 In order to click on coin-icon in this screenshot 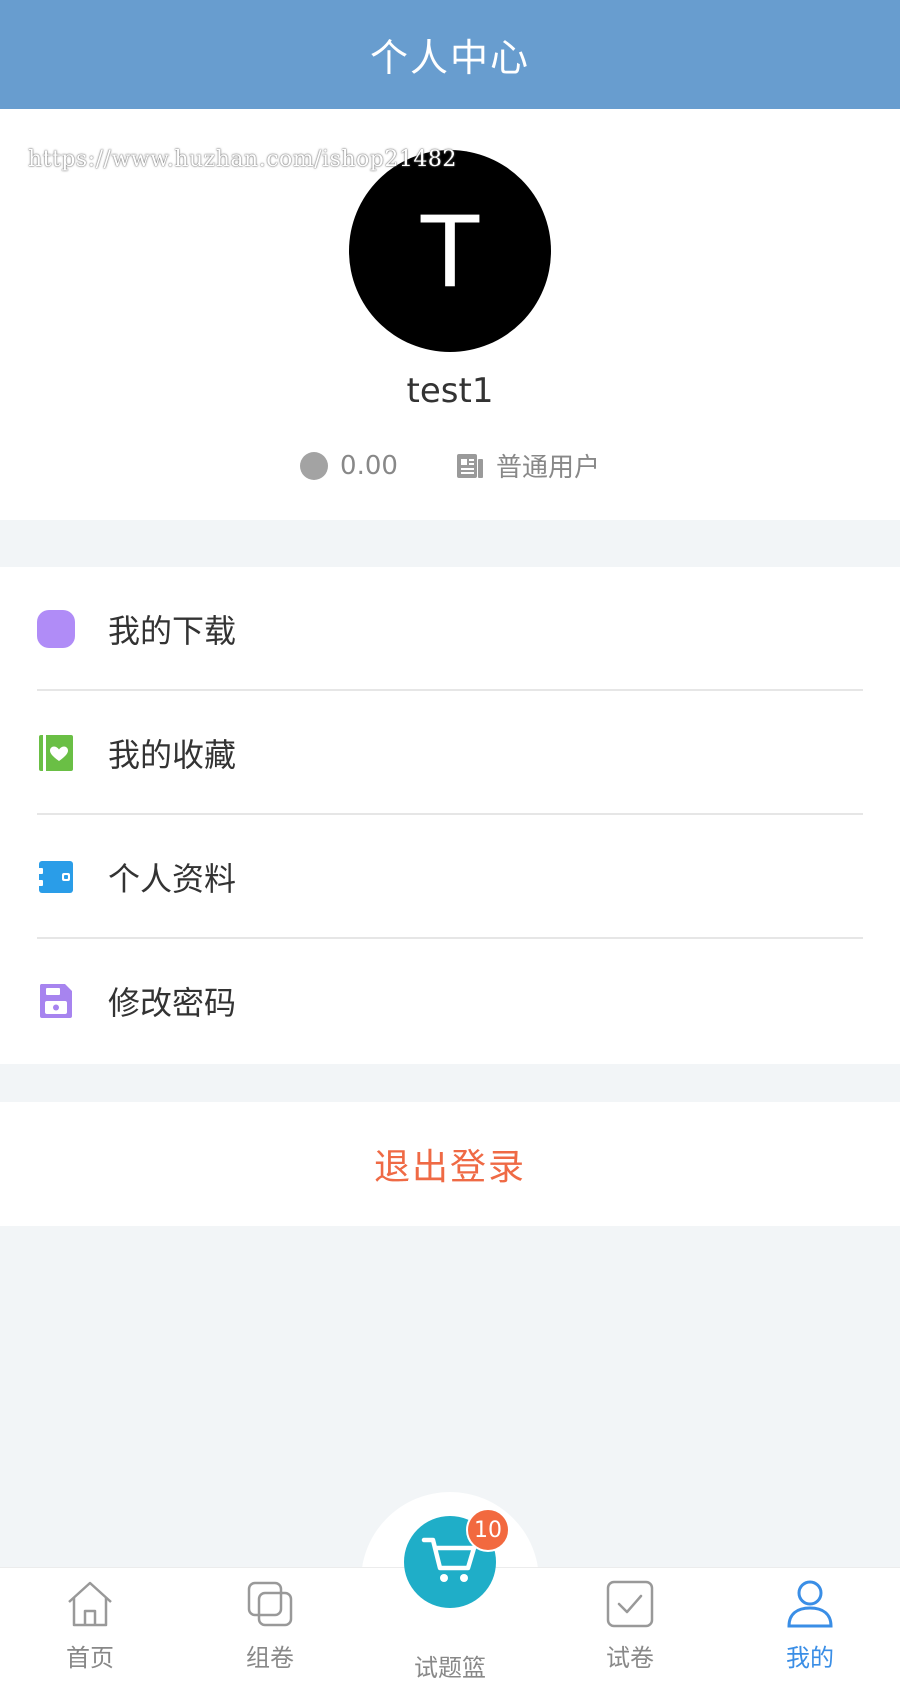, I will do `click(314, 465)`.